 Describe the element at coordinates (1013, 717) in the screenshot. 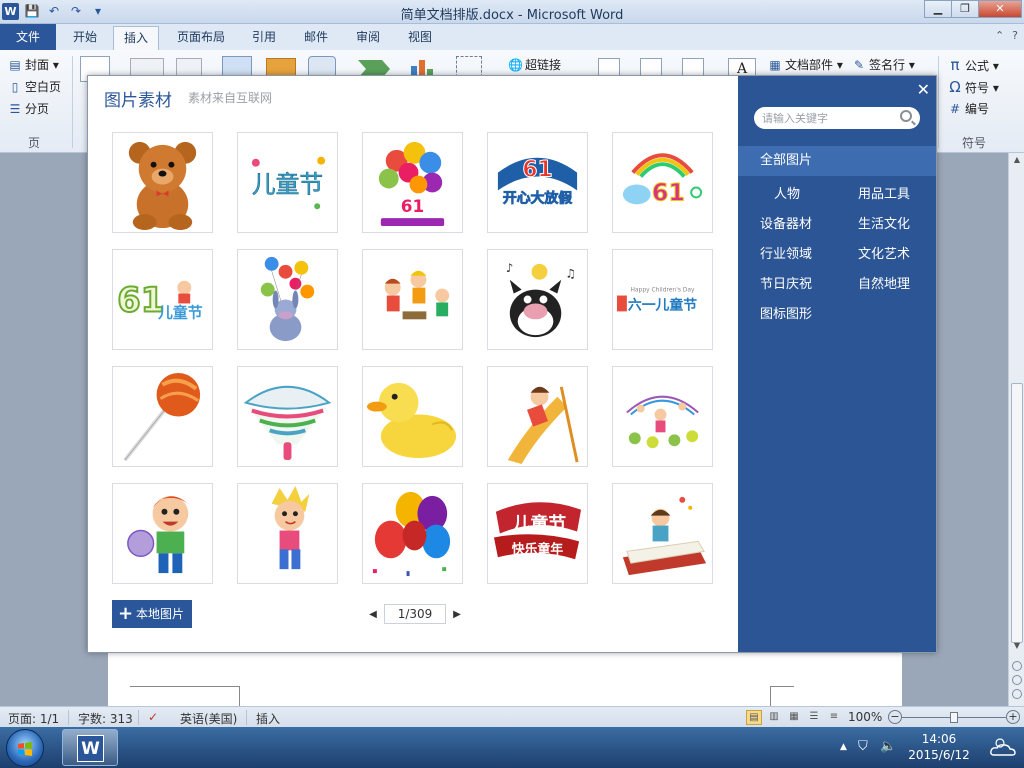

I see `zoom-in-button: +` at that location.